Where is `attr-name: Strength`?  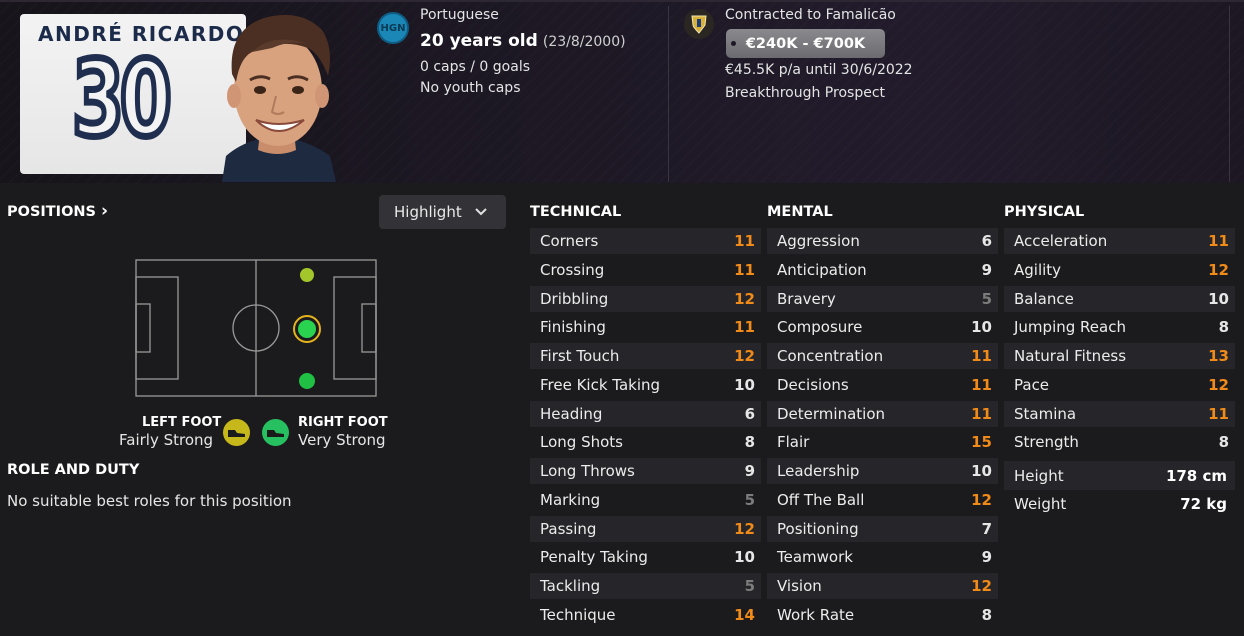 attr-name: Strength is located at coordinates (1046, 442).